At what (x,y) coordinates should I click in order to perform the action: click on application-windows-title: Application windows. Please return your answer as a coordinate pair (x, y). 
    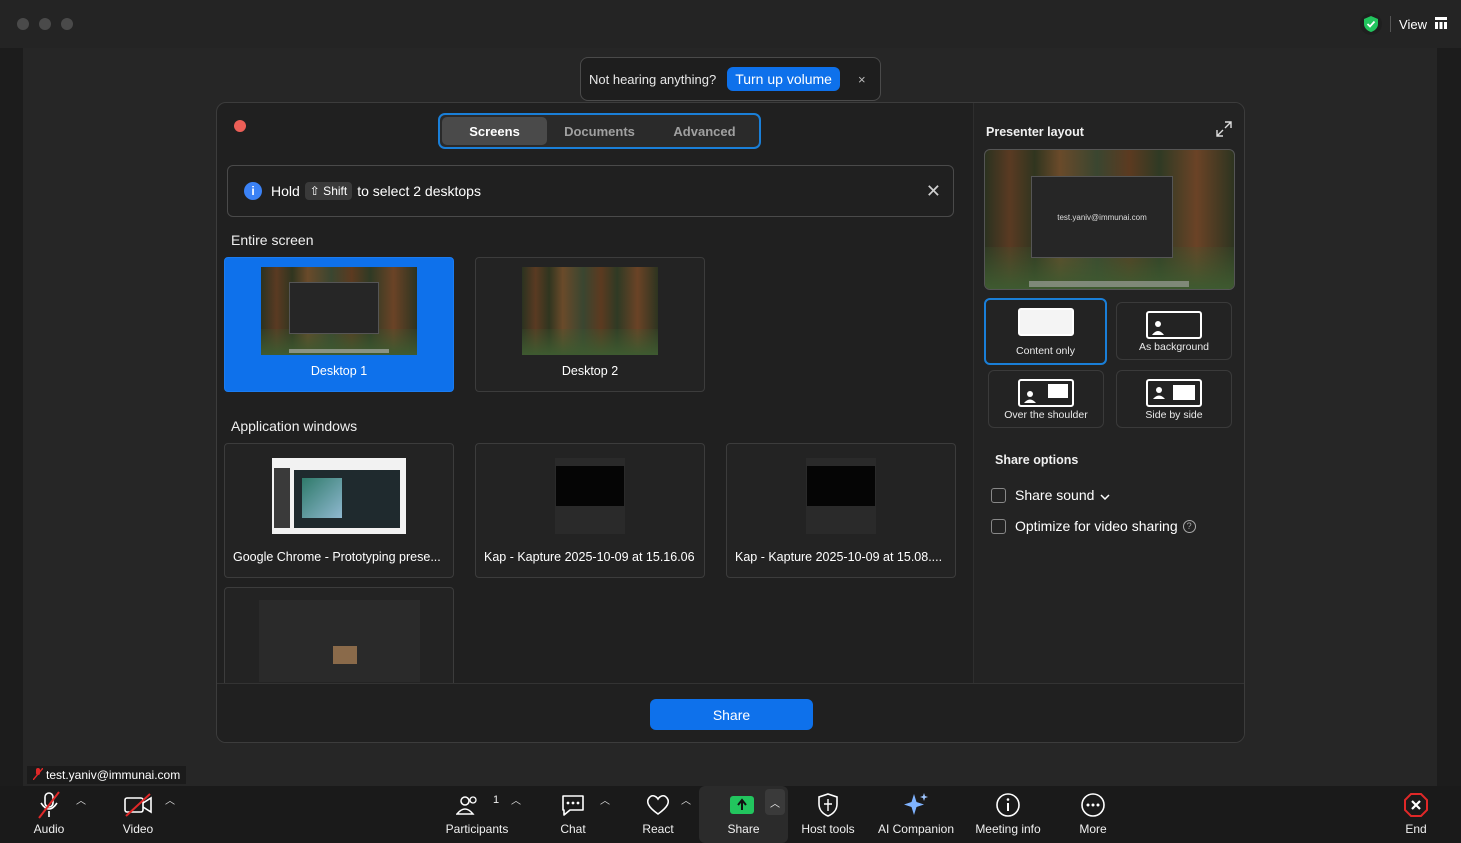
    Looking at the image, I should click on (294, 426).